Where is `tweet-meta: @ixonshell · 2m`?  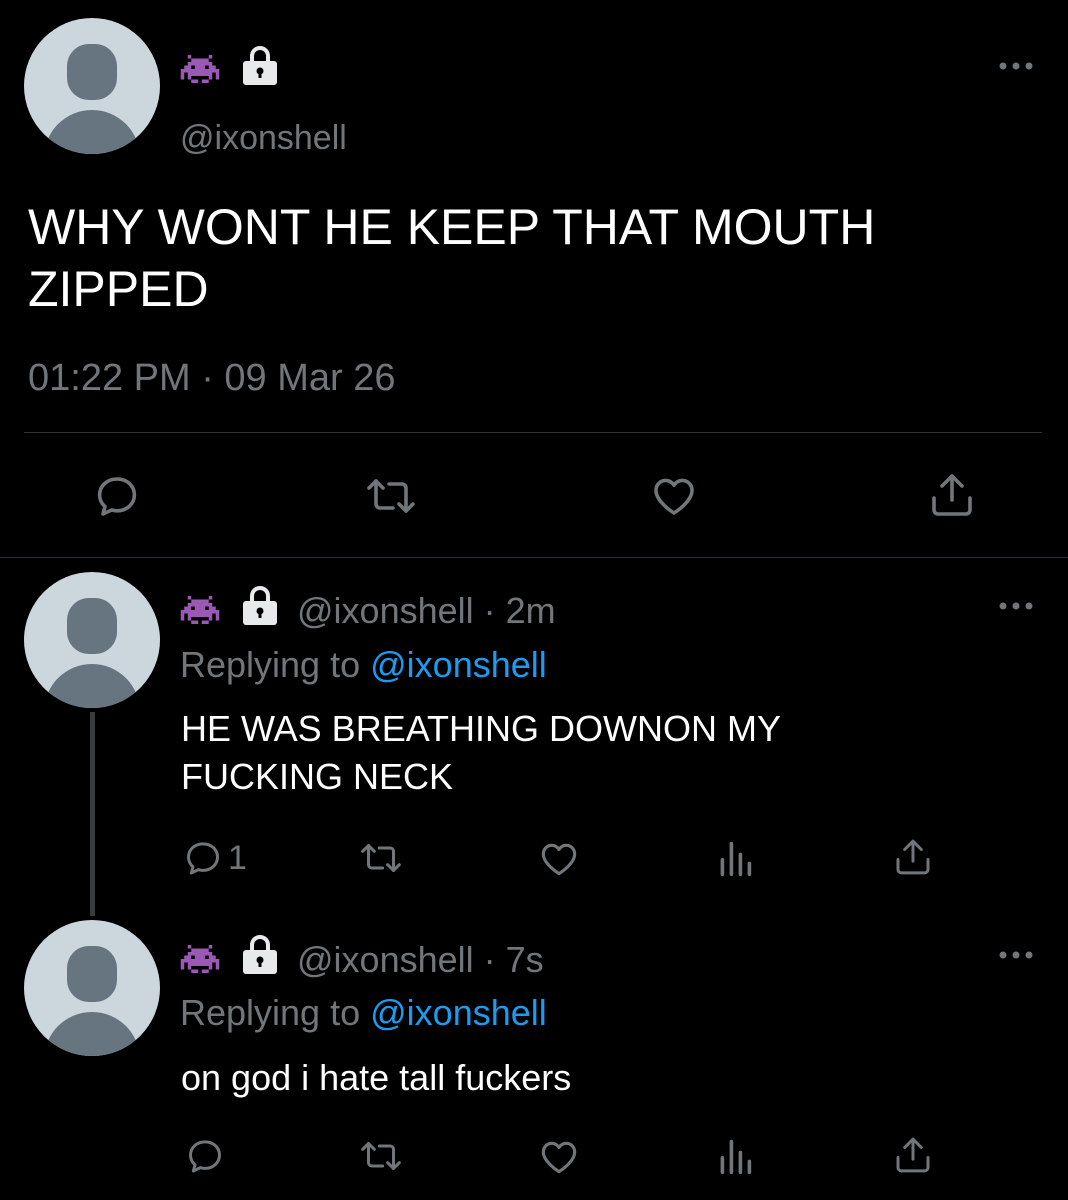
tweet-meta: @ixonshell · 2m is located at coordinates (426, 611).